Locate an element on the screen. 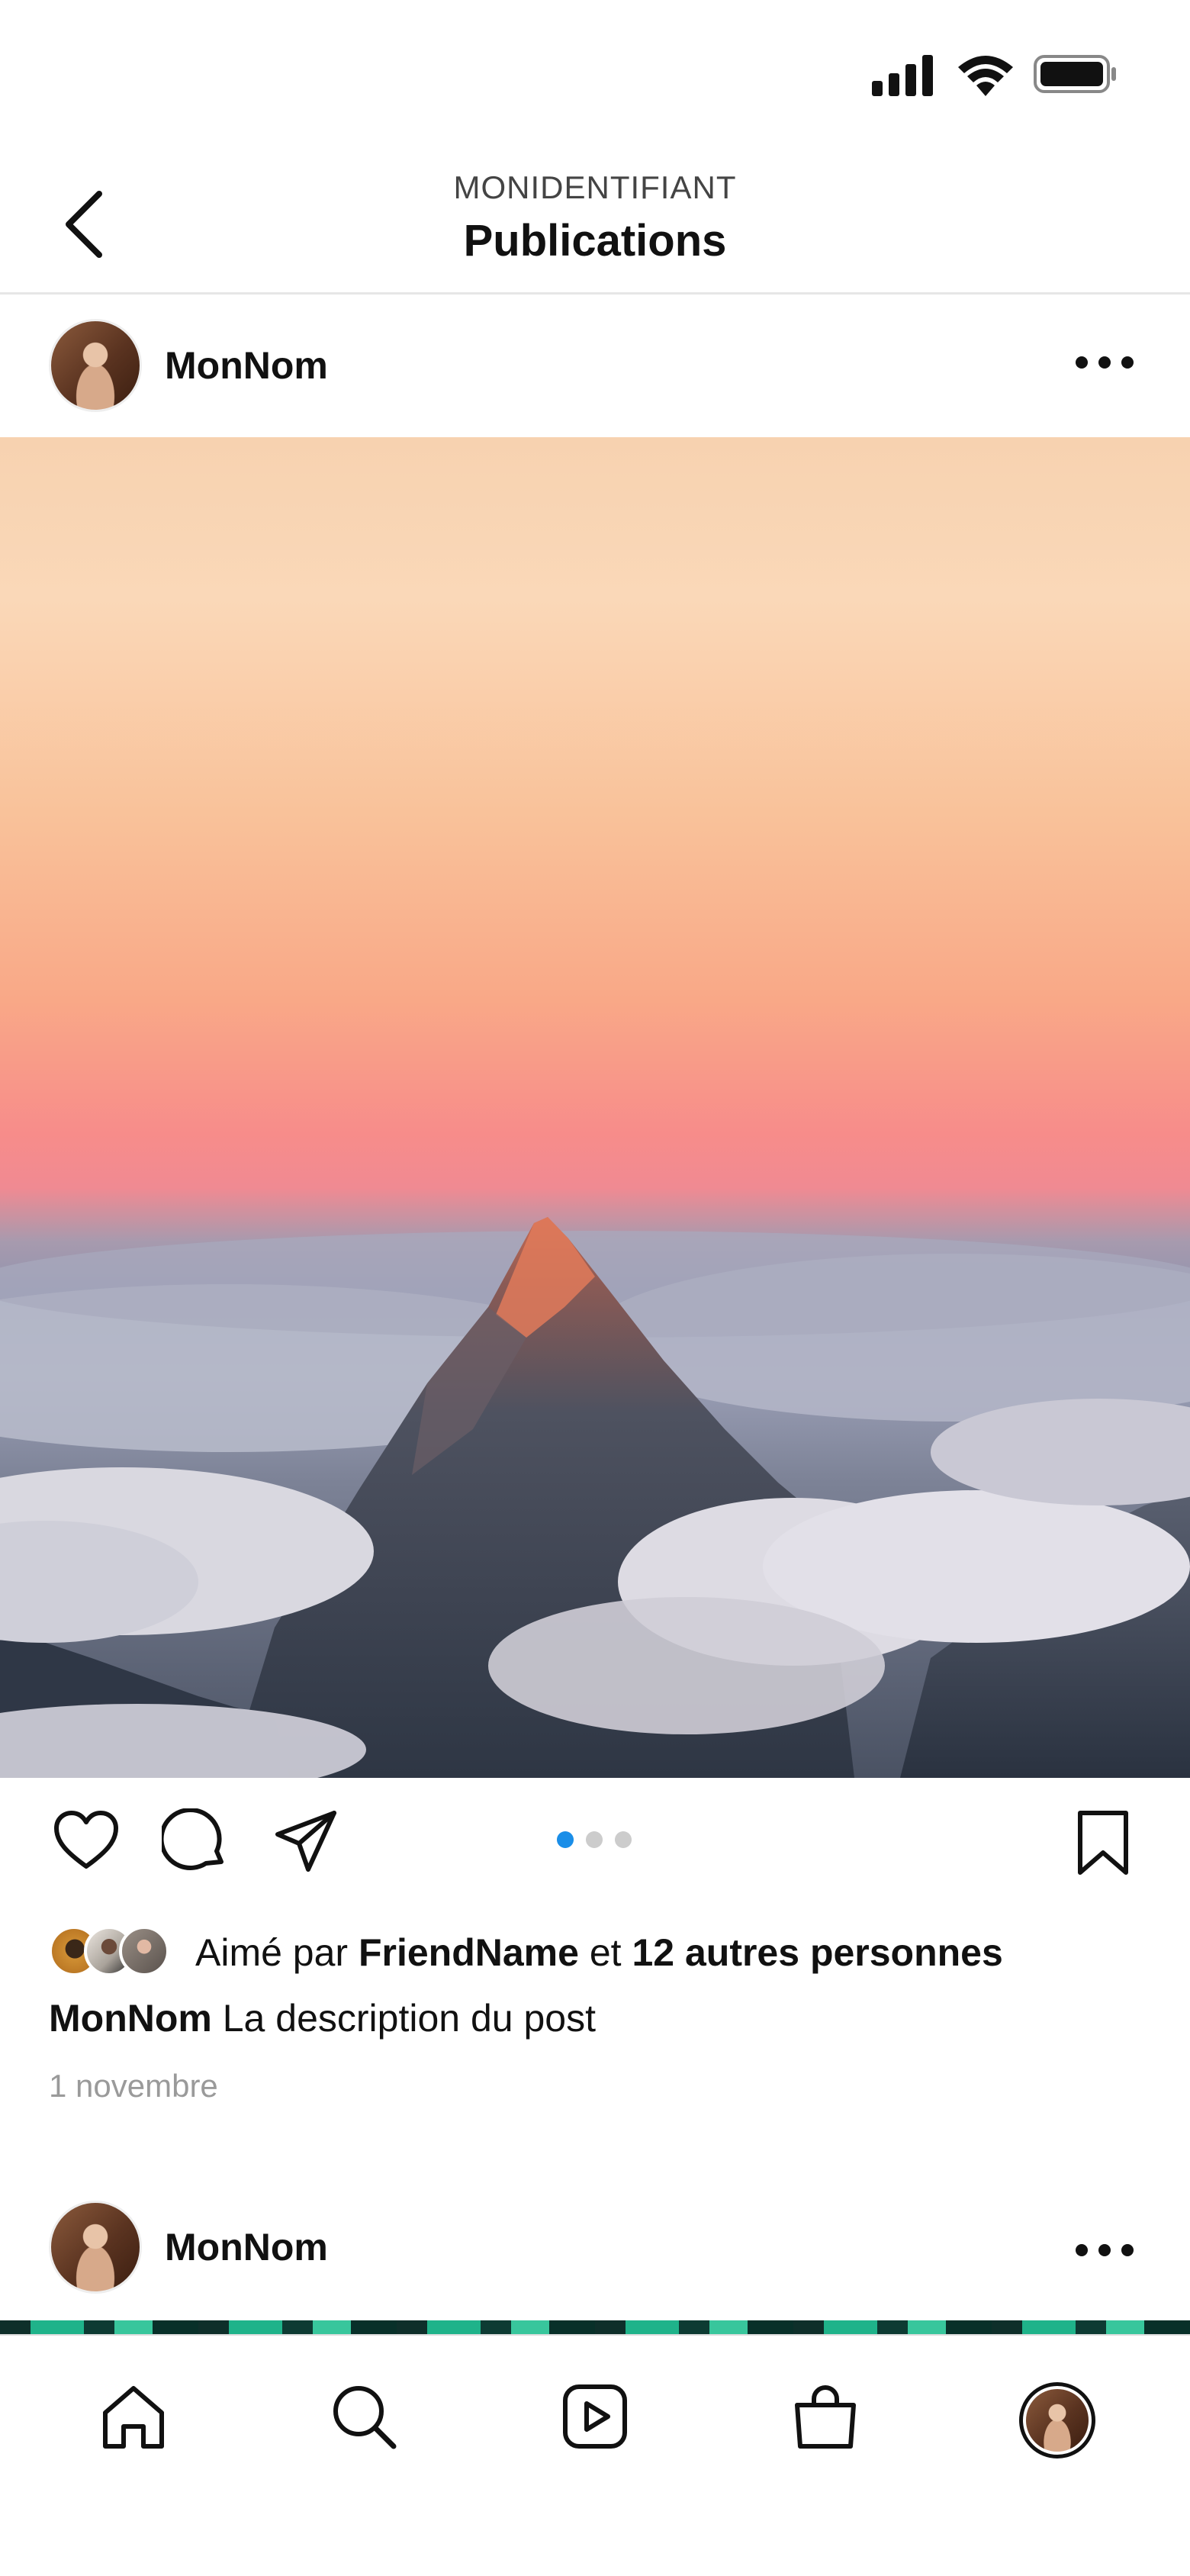 The width and height of the screenshot is (1190, 2576). post-header: MonNom is located at coordinates (595, 365).